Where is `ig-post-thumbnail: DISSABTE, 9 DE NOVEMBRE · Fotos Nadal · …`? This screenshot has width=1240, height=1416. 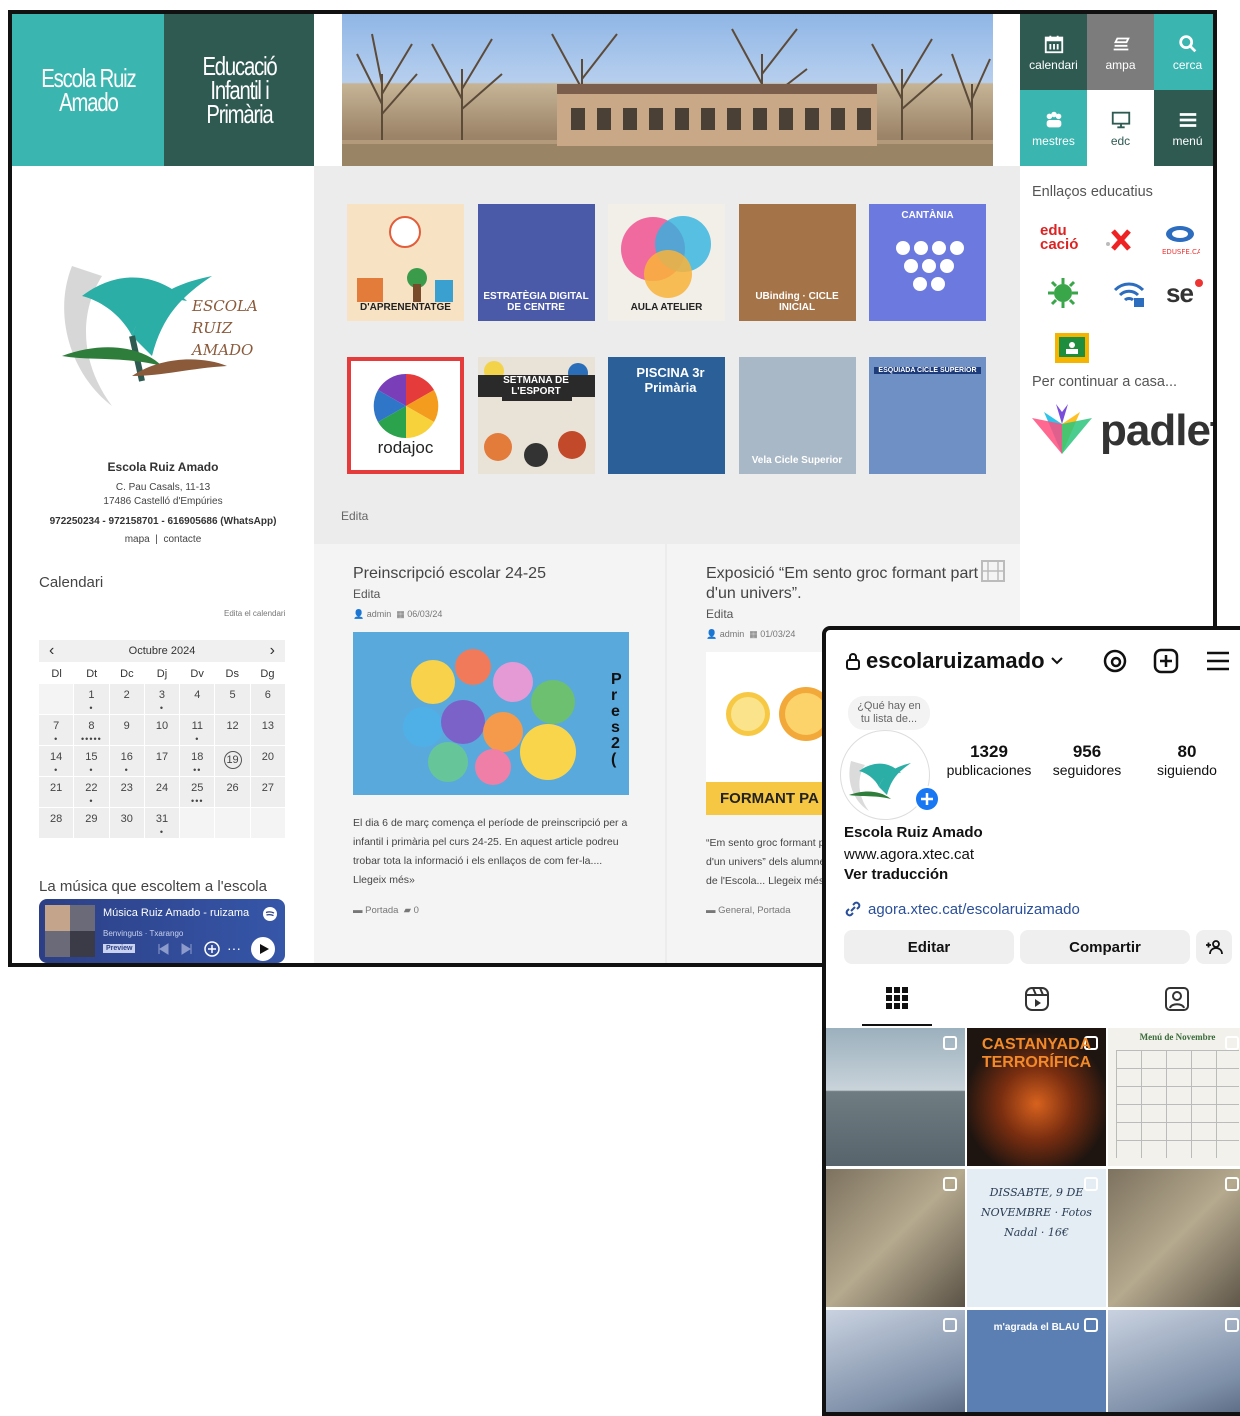
ig-post-thumbnail: DISSABTE, 9 DE NOVEMBRE · Fotos Nadal · … is located at coordinates (1036, 1238).